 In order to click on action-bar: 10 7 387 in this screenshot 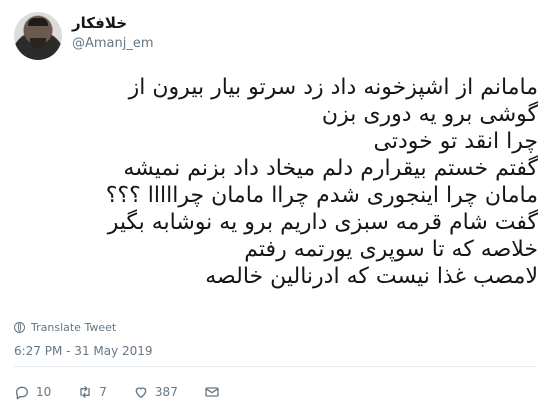, I will do `click(130, 392)`.